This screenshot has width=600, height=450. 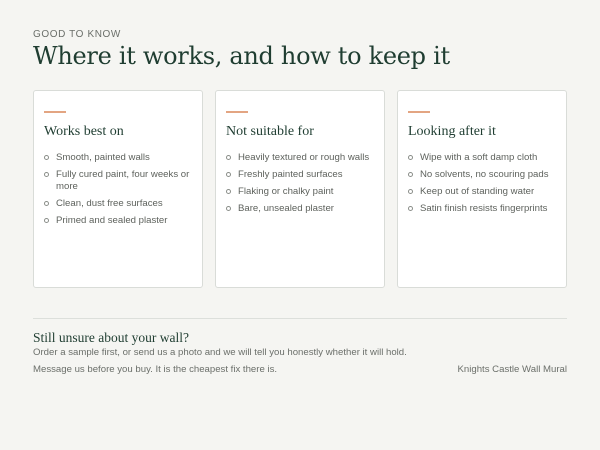 I want to click on list-item: Heavily textured or rough walls, so click(x=300, y=158).